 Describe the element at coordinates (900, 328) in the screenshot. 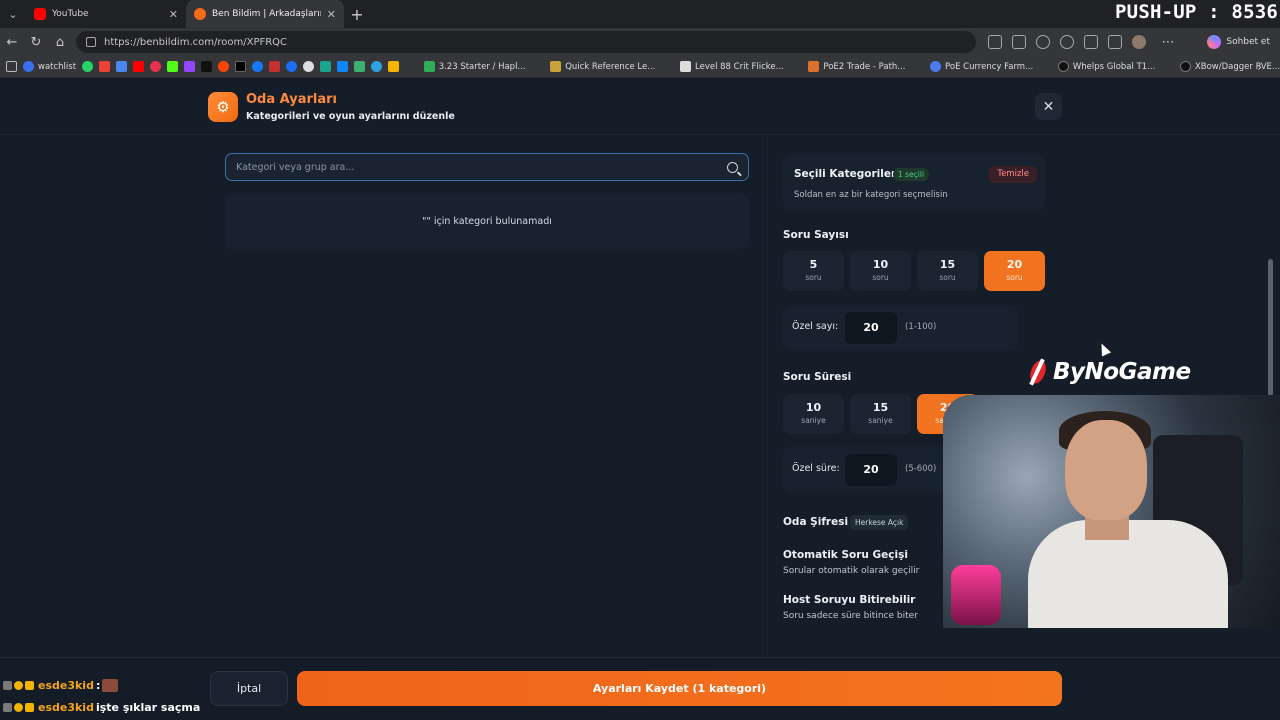

I see `custom-count-row: Özel sayı: 20 (1-100)` at that location.